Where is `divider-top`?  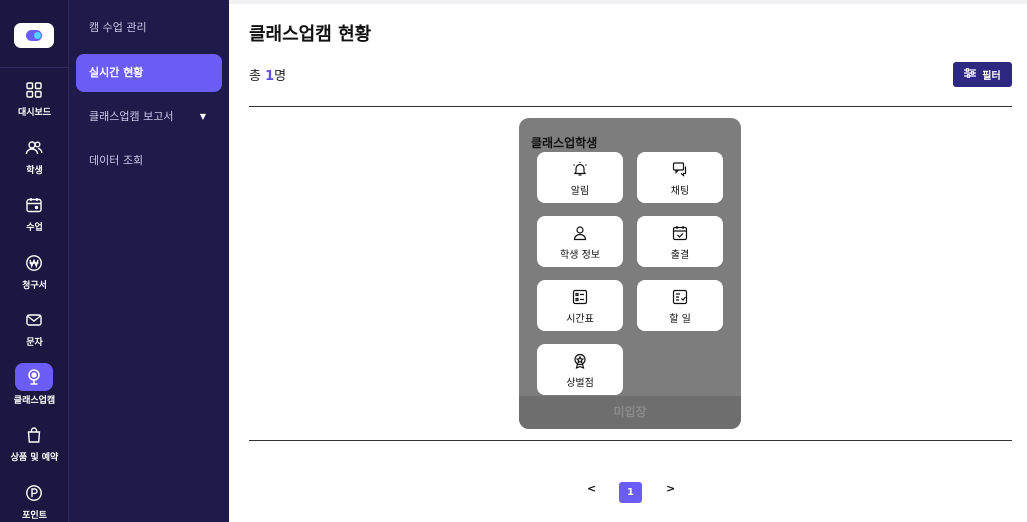 divider-top is located at coordinates (630, 106).